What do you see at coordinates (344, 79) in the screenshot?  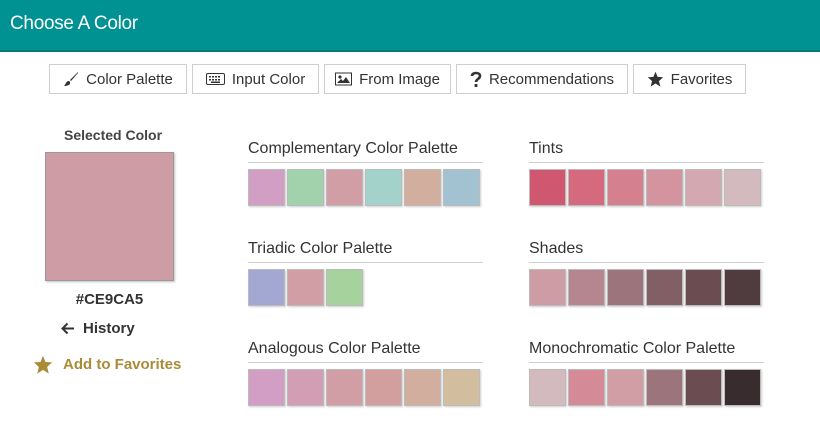 I see `image-icon` at bounding box center [344, 79].